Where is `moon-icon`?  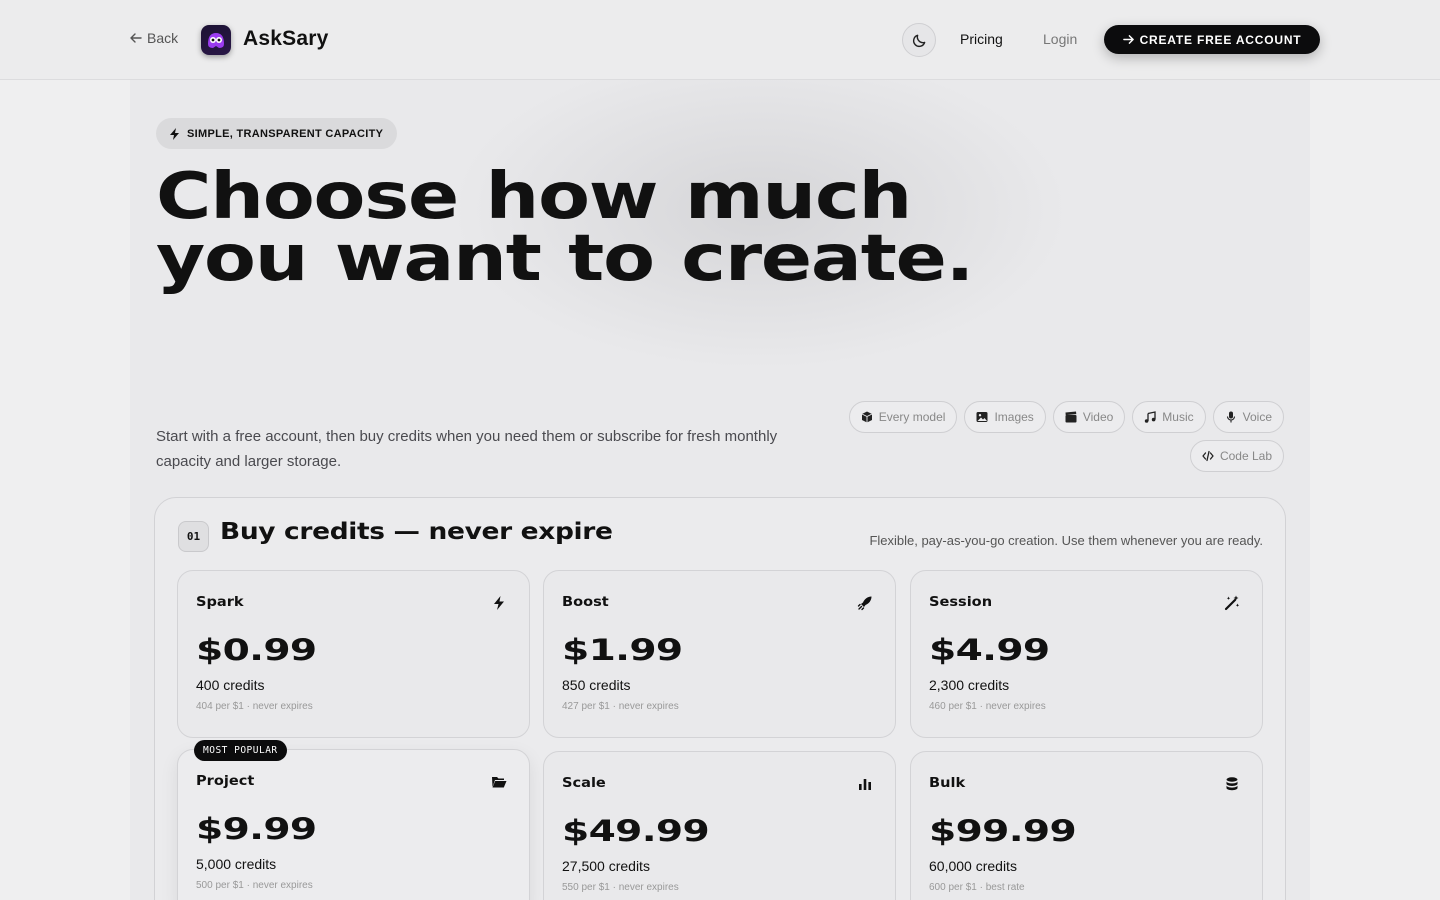
moon-icon is located at coordinates (918, 40).